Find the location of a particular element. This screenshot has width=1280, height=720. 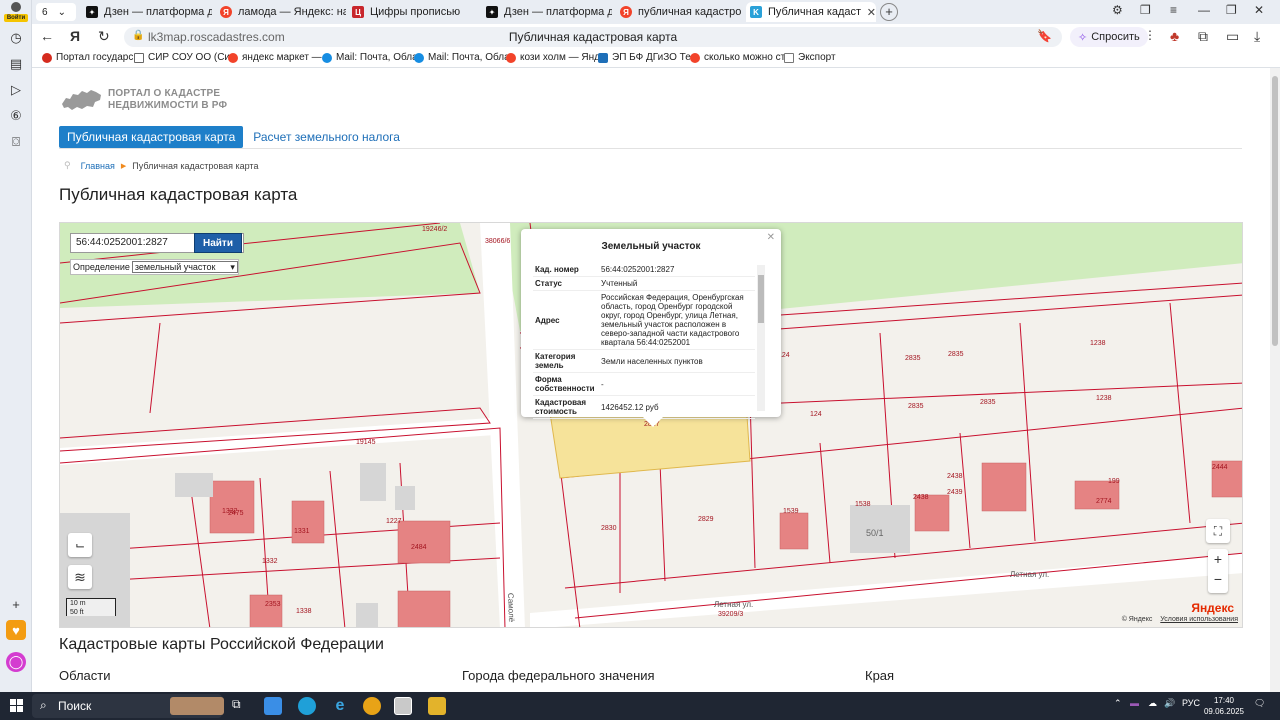

nav-cadastral-map: Публичная кадастровая карта is located at coordinates (151, 137).